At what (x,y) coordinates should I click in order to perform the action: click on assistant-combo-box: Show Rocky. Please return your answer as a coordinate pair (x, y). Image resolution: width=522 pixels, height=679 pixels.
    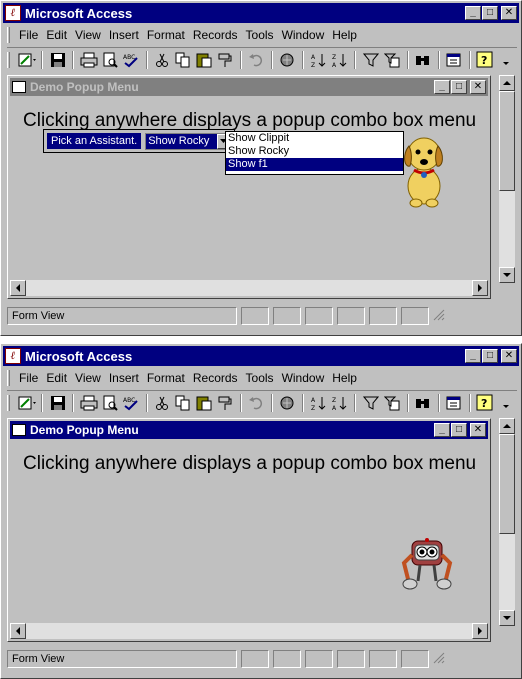
    Looking at the image, I should click on (188, 141).